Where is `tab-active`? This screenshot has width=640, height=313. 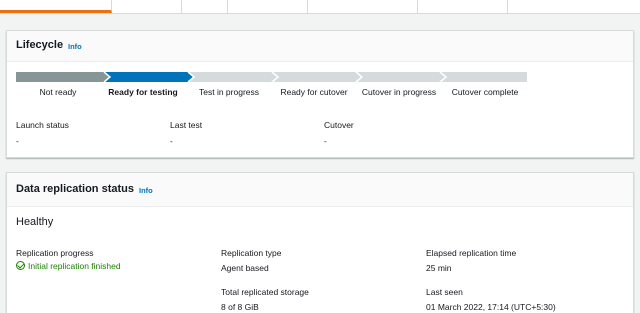
tab-active is located at coordinates (56, 6).